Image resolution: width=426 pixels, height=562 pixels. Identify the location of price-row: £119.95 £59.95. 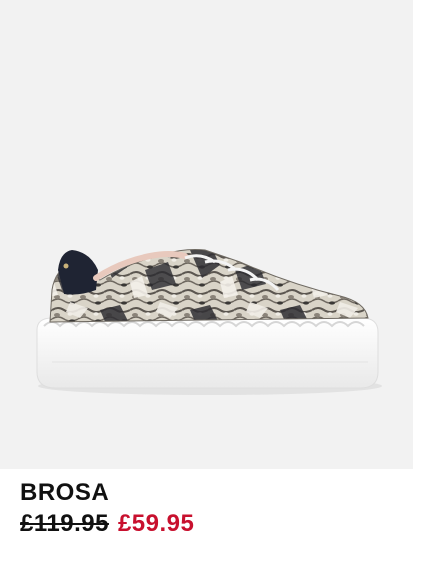
(107, 524).